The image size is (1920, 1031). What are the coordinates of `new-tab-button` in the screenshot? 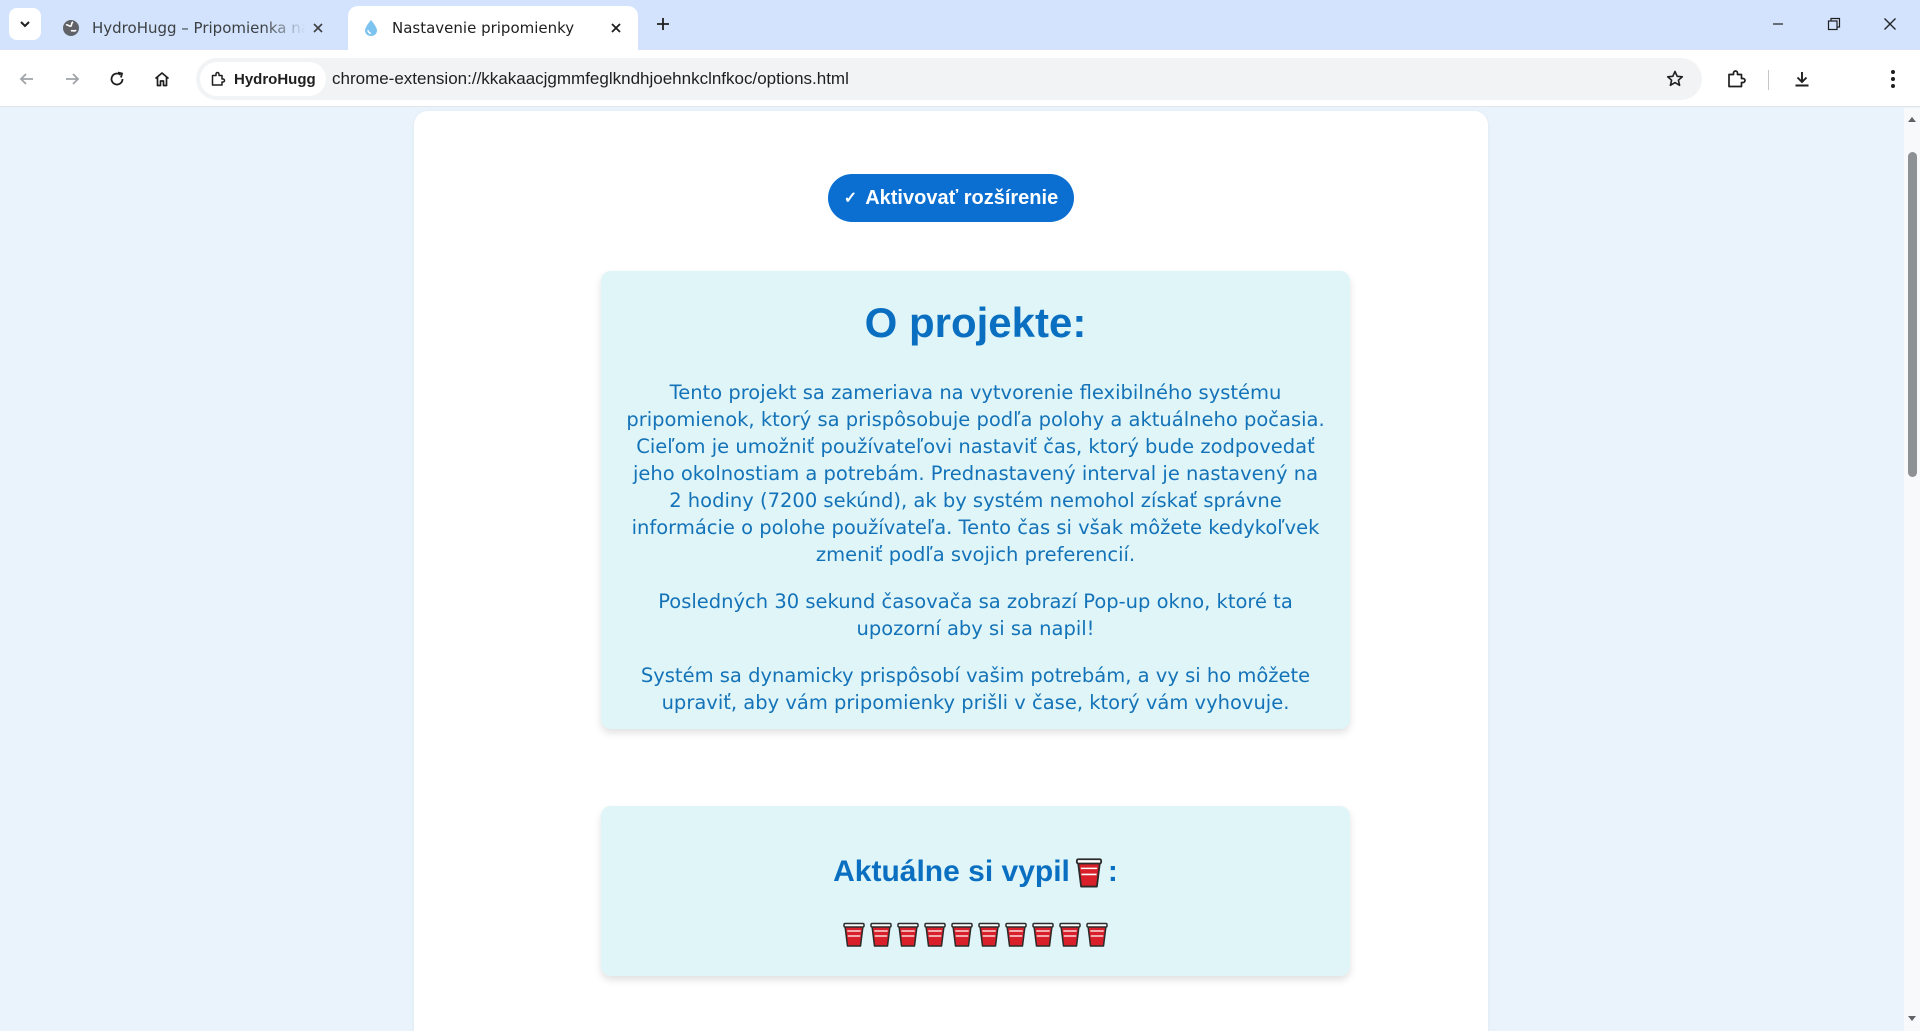 It's located at (663, 24).